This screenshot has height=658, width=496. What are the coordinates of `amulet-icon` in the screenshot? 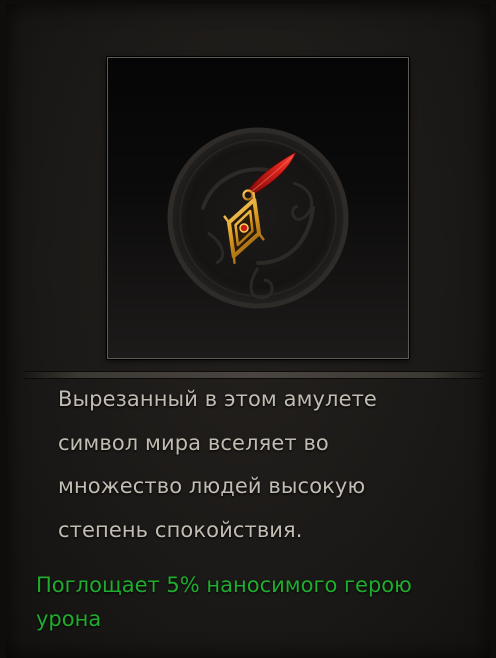 It's located at (258, 218).